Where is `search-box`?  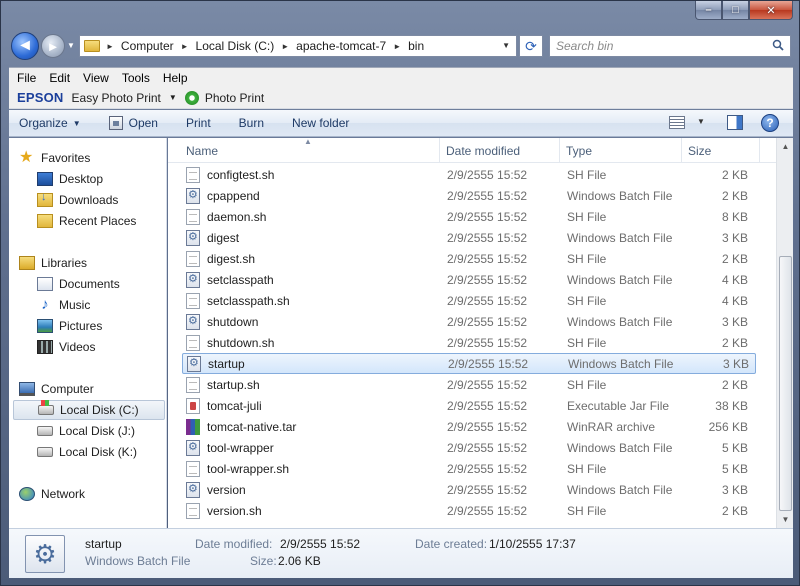
search-box is located at coordinates (670, 46).